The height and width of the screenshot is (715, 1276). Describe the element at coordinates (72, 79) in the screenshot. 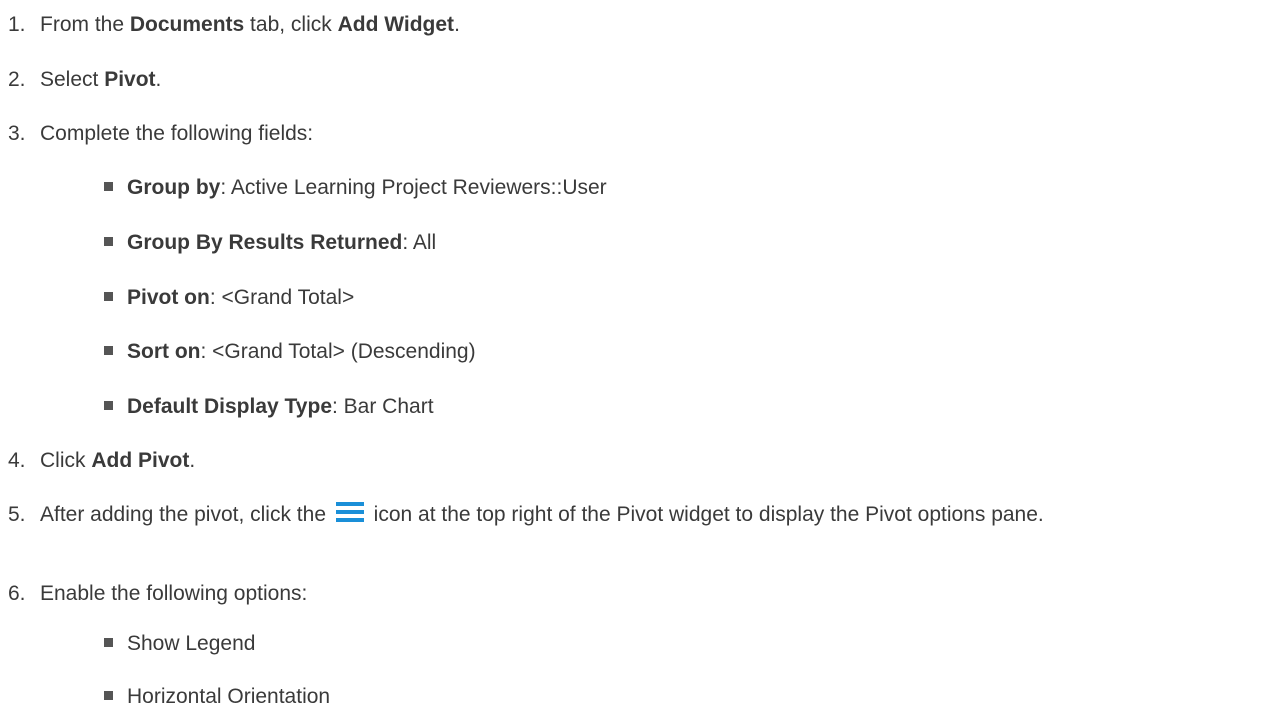

I see `step-text: Select` at that location.